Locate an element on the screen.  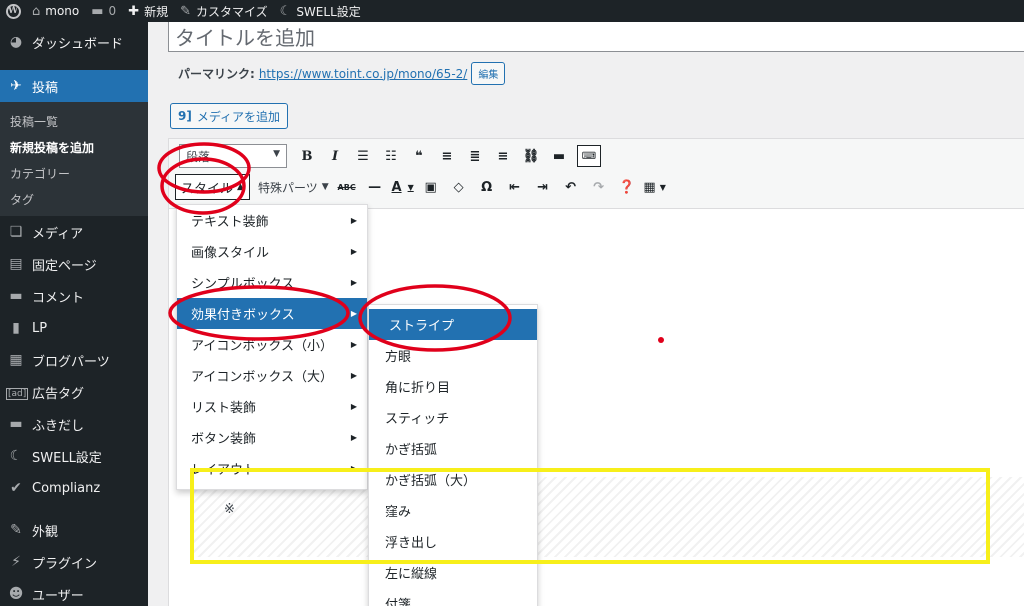
sidebar-item-appearance: ✎ 外観 is located at coordinates (74, 530).